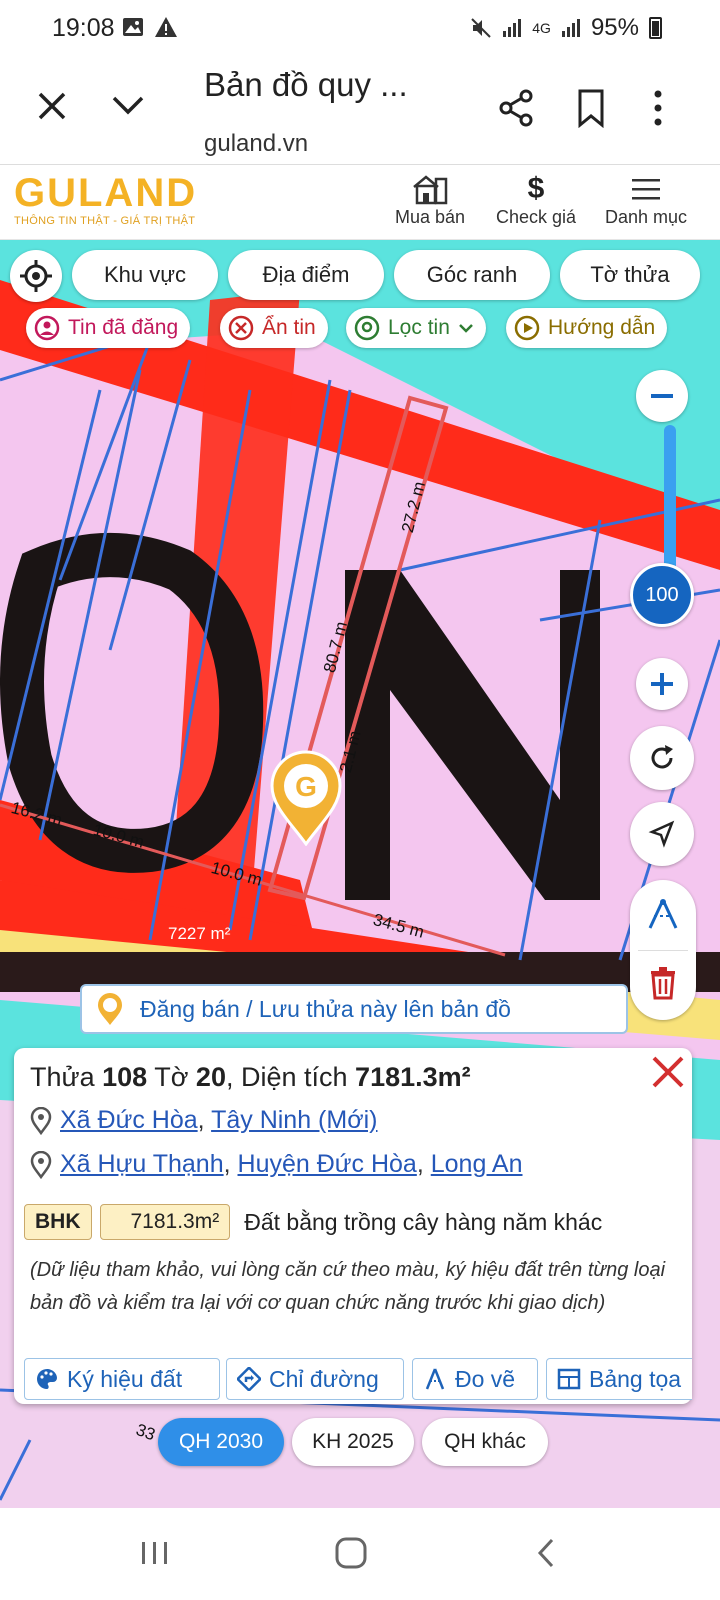 Image resolution: width=720 pixels, height=1600 pixels. What do you see at coordinates (47, 1379) in the screenshot?
I see `palette-icon` at bounding box center [47, 1379].